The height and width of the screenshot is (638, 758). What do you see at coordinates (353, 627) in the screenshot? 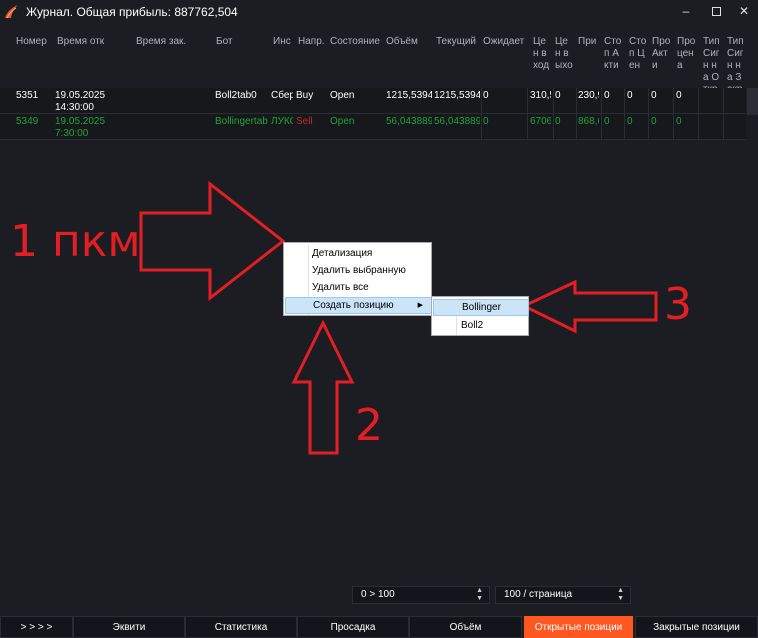
I see `tab-drawdown: Просадка` at bounding box center [353, 627].